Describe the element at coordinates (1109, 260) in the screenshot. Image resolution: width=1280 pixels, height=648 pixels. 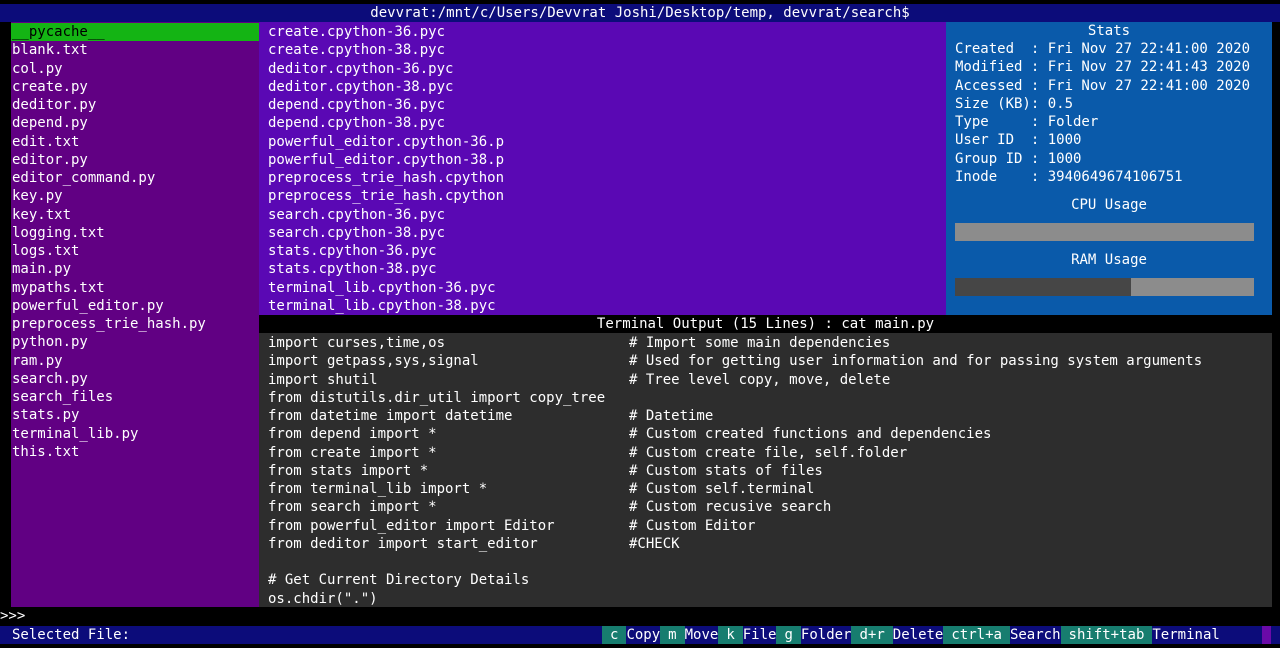
I see `ram-usage-label: RAM Usage` at that location.